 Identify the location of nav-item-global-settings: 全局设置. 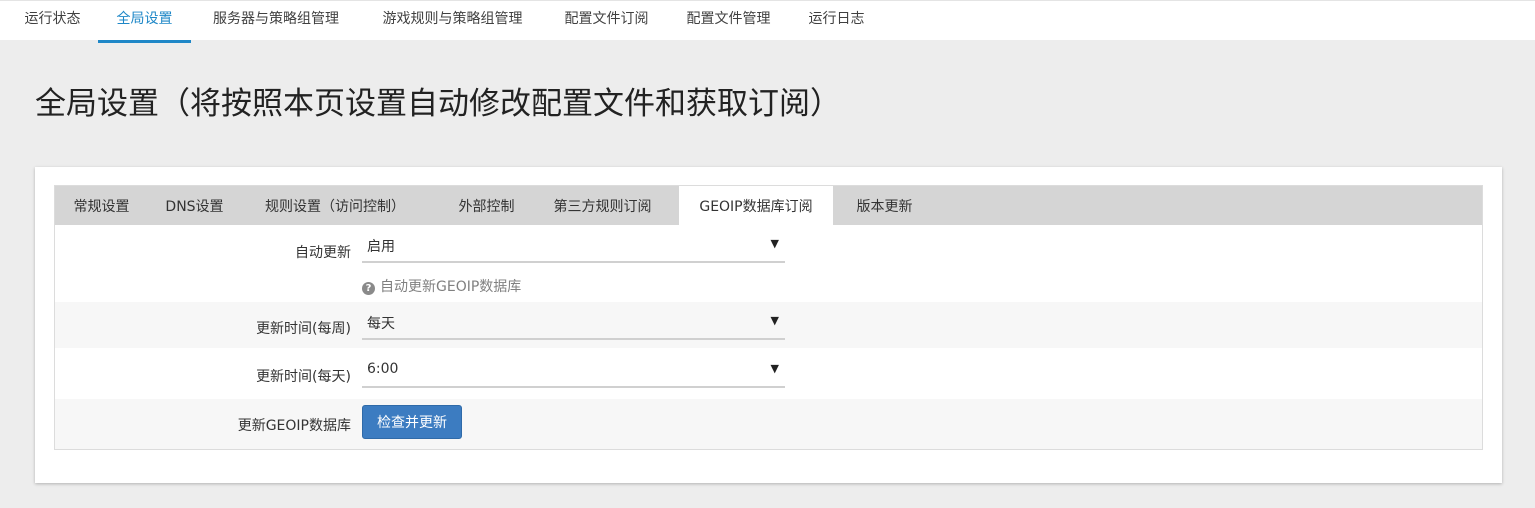
(144, 22).